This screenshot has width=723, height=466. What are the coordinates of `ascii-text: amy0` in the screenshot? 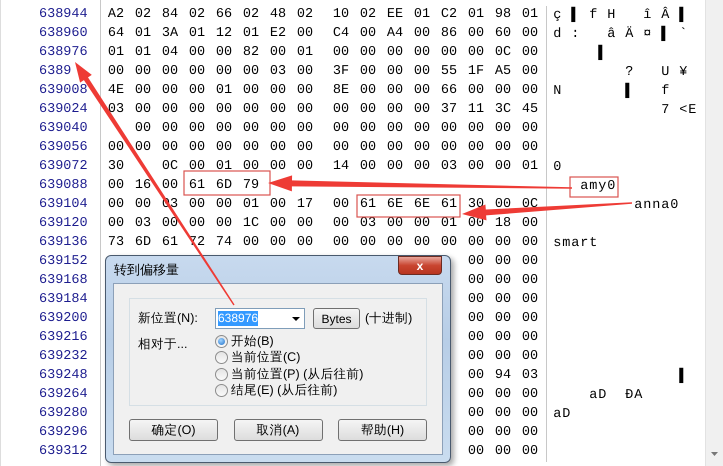 It's located at (598, 186).